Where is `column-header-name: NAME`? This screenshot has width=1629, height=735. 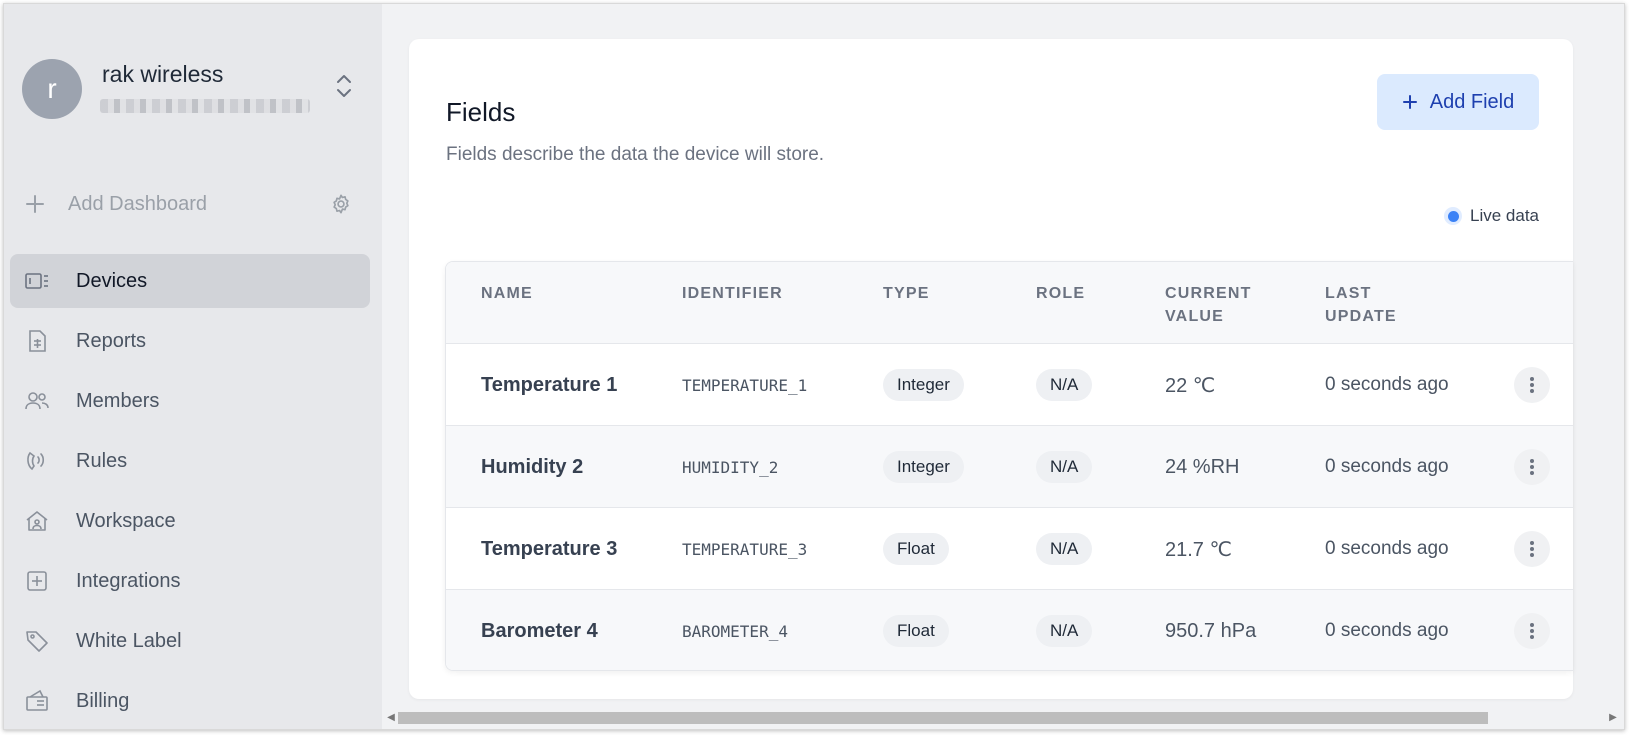 column-header-name: NAME is located at coordinates (507, 293).